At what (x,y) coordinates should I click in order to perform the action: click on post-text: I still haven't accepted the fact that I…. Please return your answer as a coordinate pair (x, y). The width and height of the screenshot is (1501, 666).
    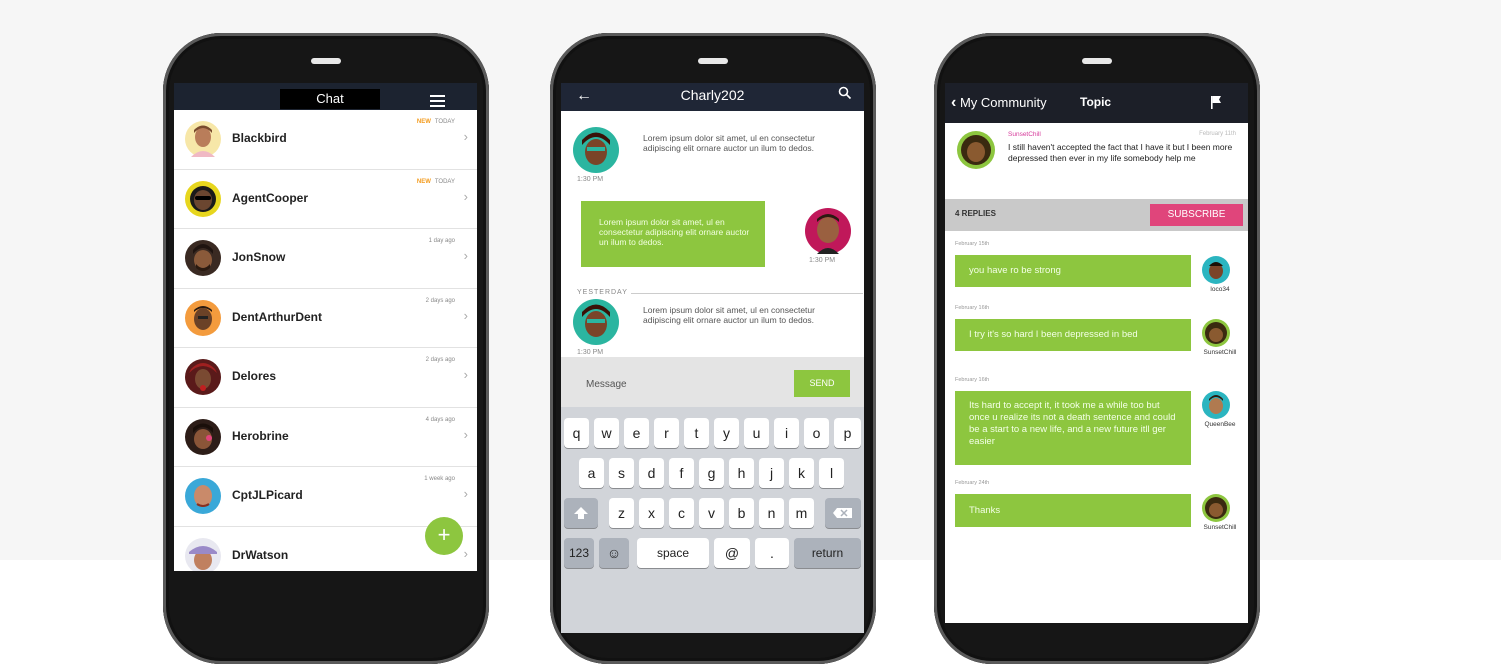
    Looking at the image, I should click on (1120, 152).